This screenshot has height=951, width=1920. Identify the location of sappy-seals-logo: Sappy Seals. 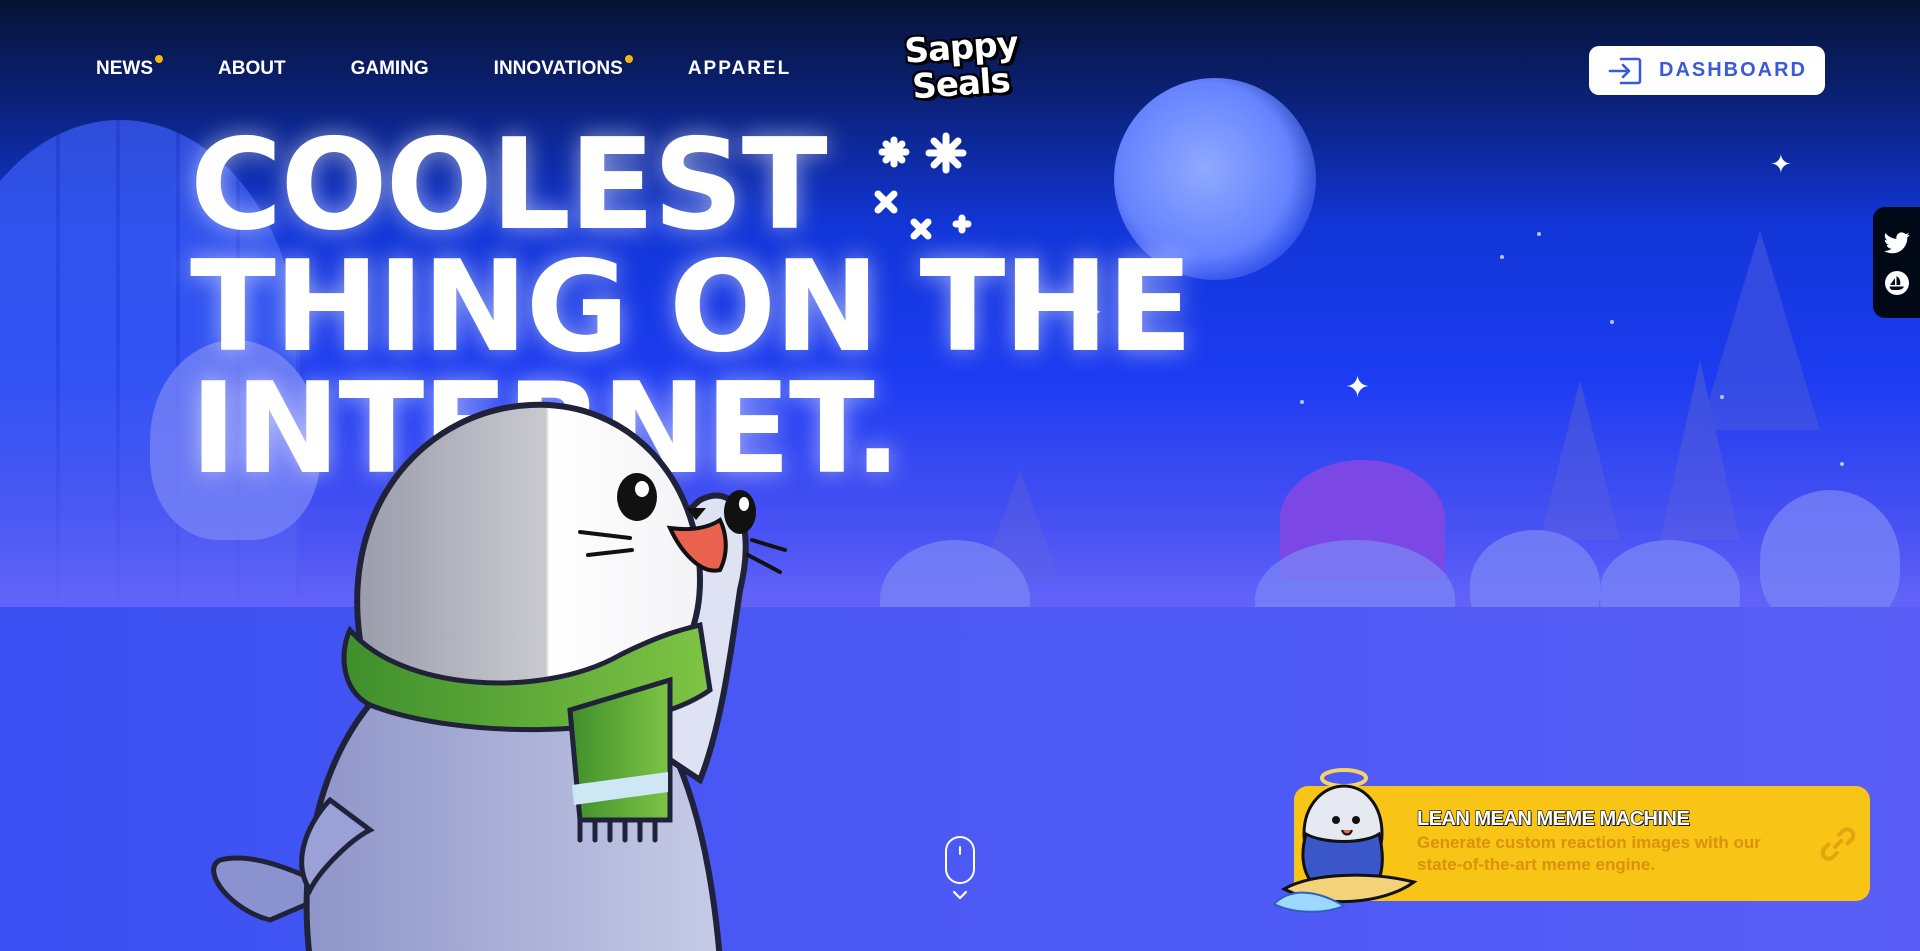
(961, 68).